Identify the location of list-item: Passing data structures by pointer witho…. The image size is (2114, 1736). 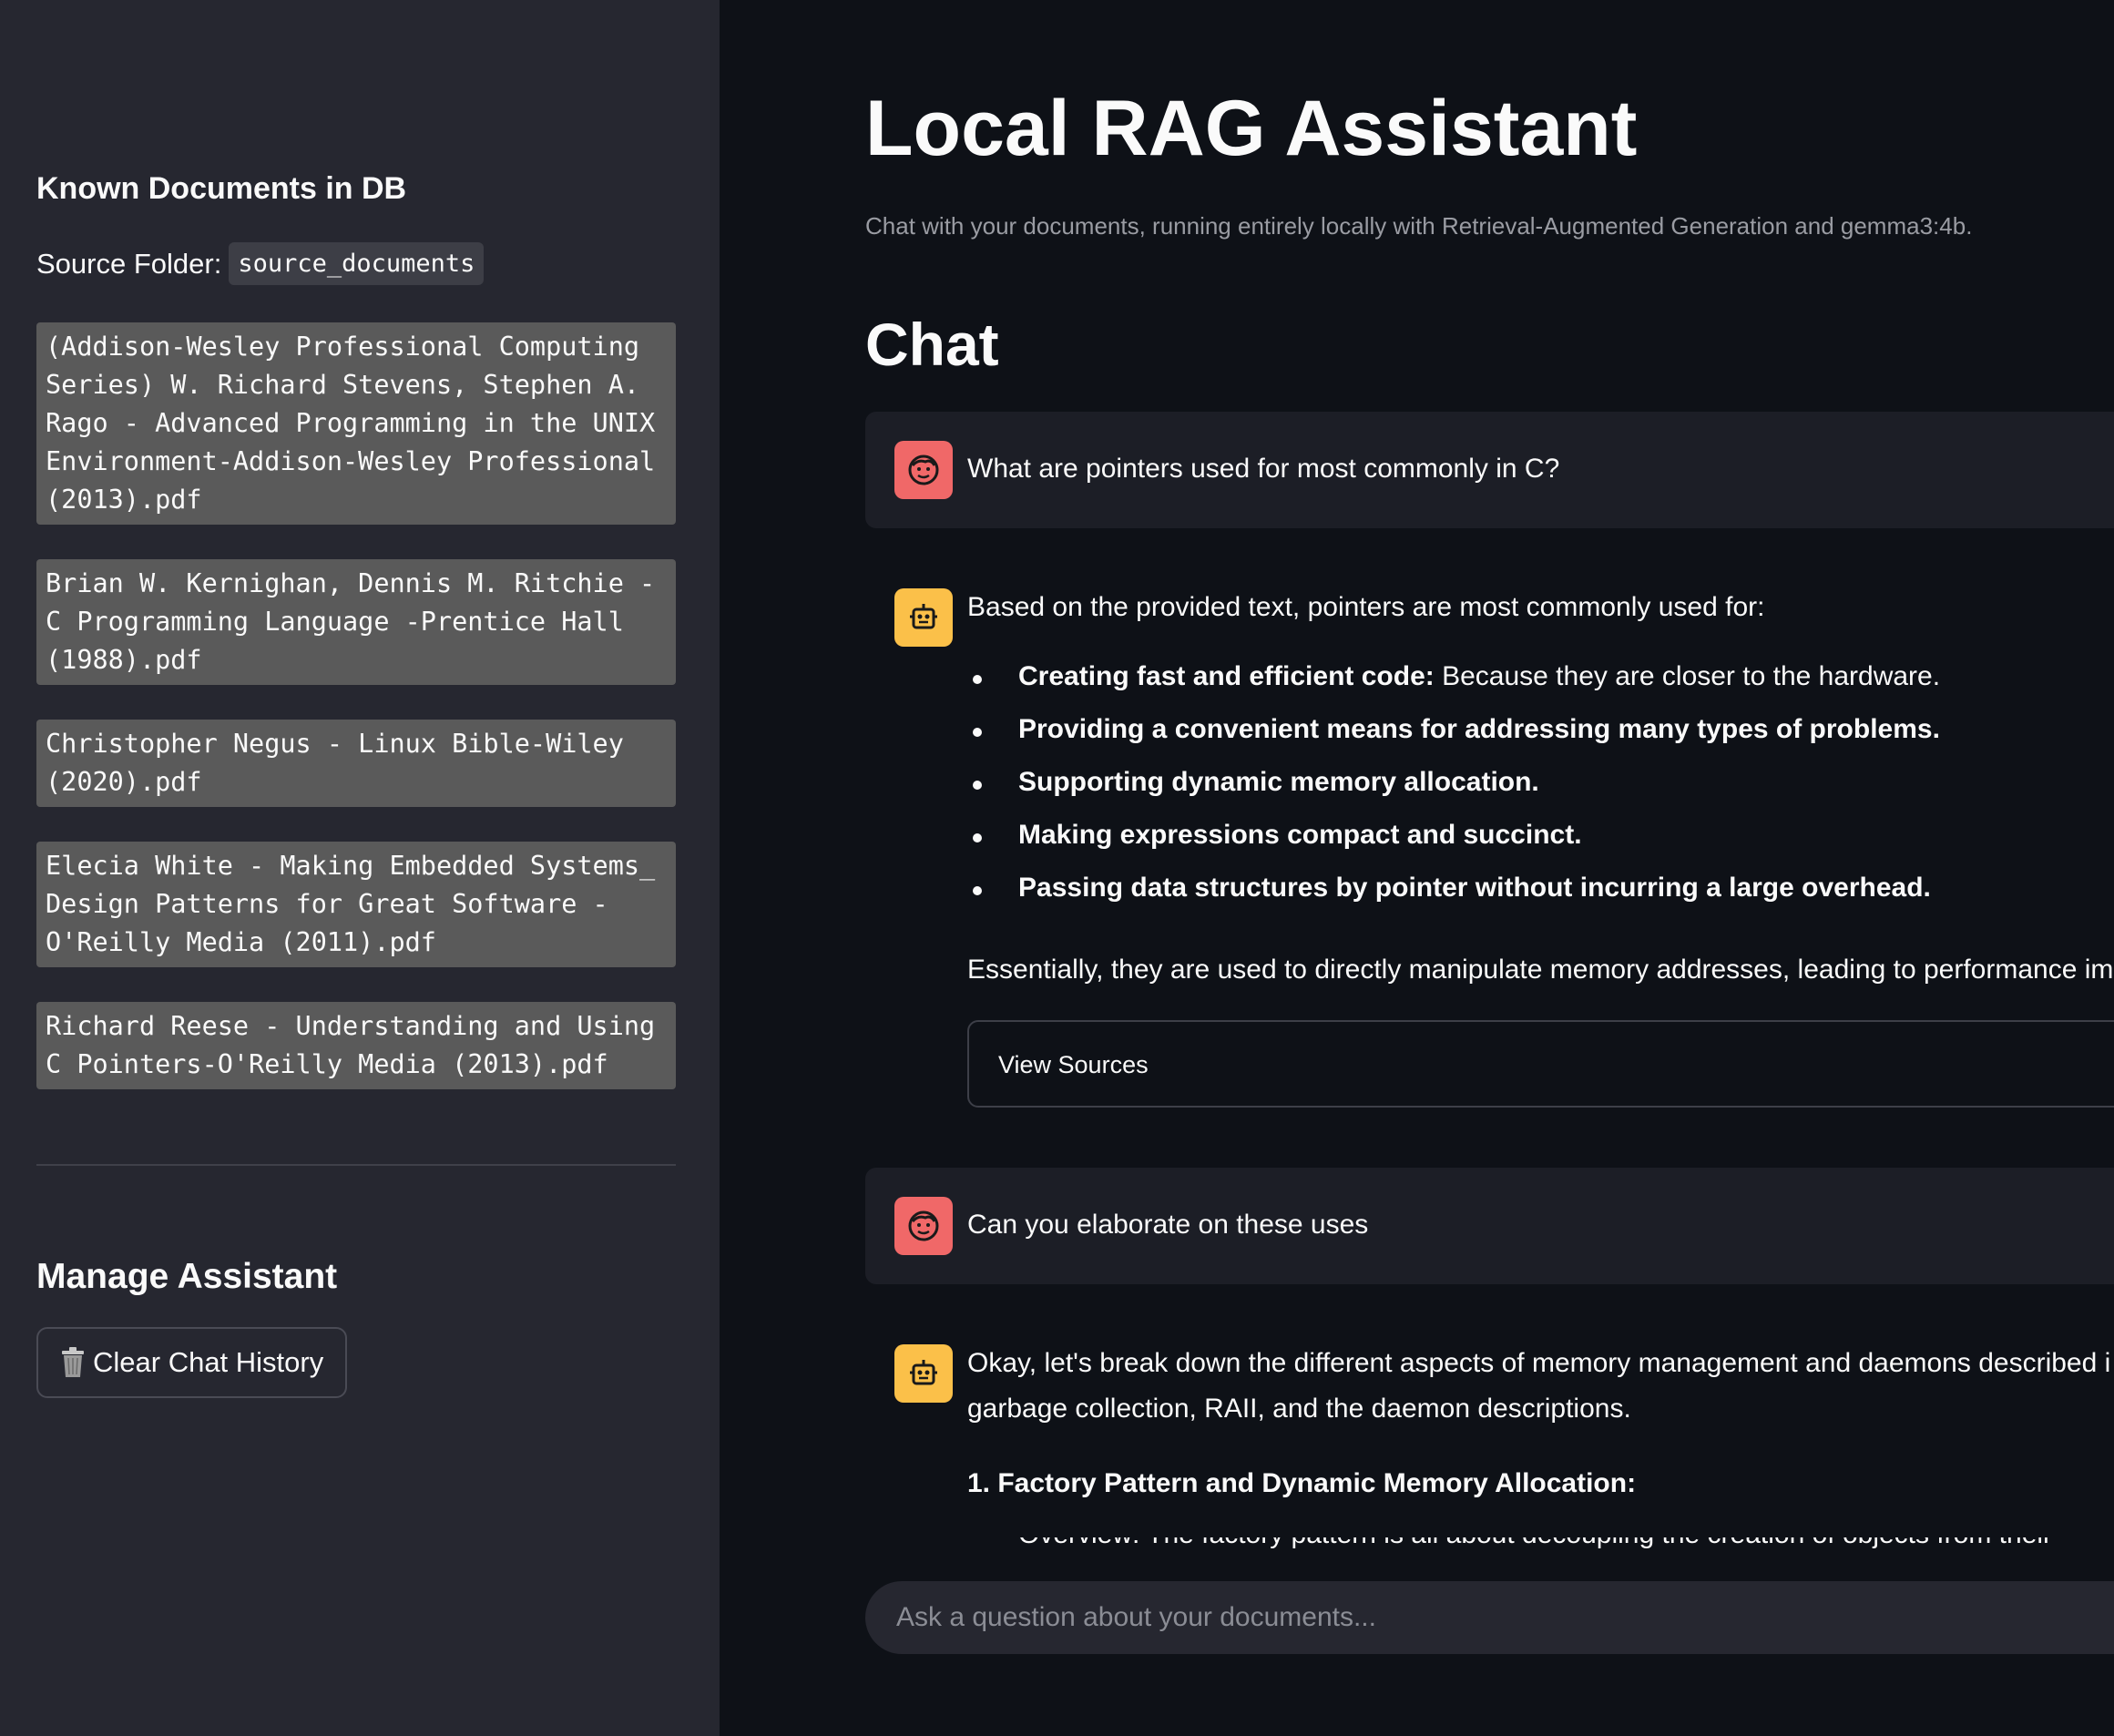
(1453, 899).